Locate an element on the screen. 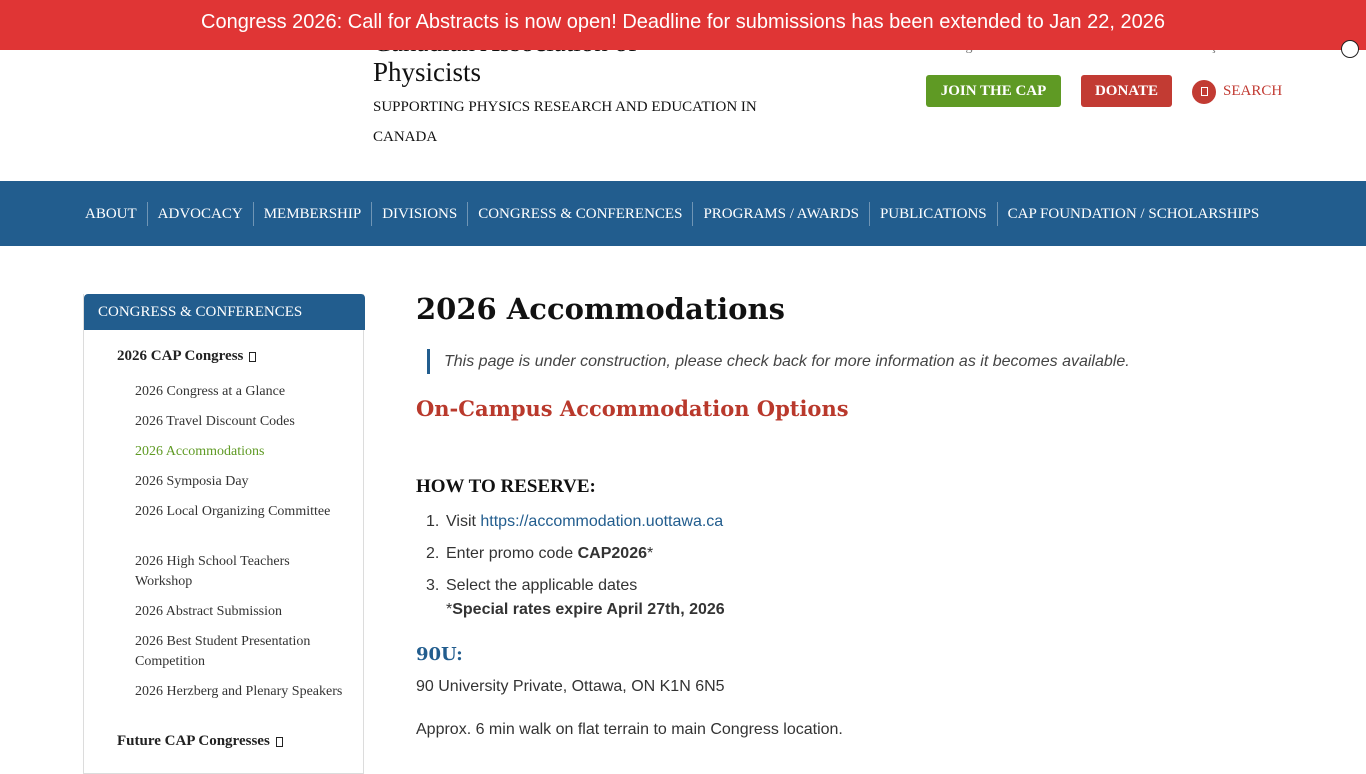 This screenshot has height=774, width=1366. search-icon is located at coordinates (1204, 91).